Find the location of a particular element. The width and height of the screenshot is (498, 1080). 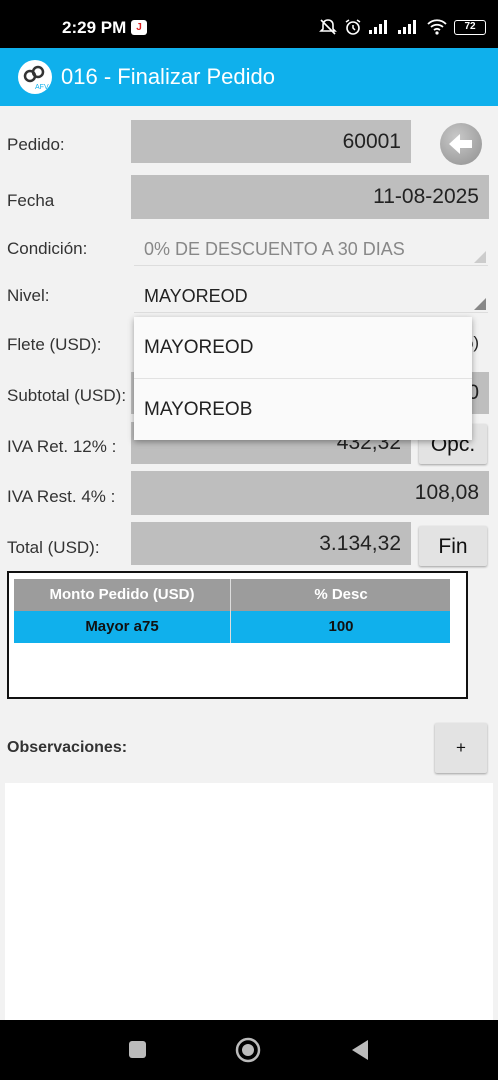

app-logo-icon: AFV is located at coordinates (36, 78).